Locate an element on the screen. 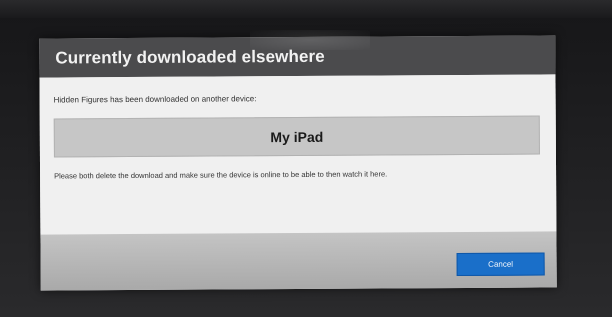 The height and width of the screenshot is (317, 612). cancel-button: Cancel is located at coordinates (500, 264).